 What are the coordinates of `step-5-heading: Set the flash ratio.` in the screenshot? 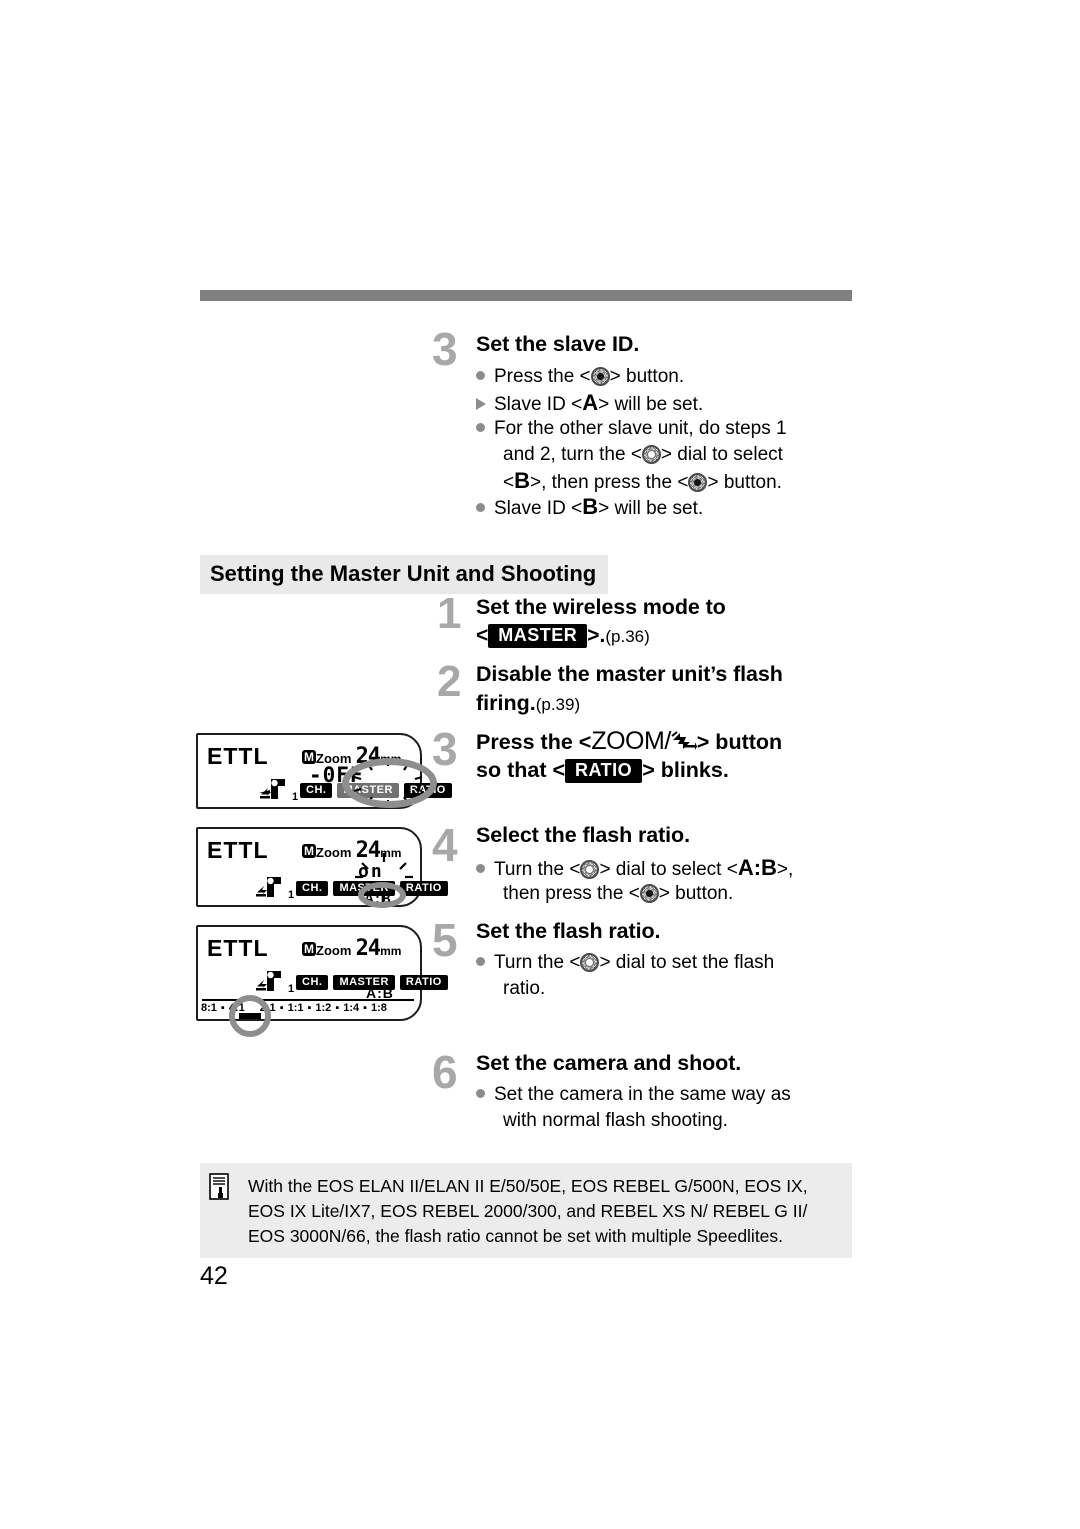 It's located at (568, 931).